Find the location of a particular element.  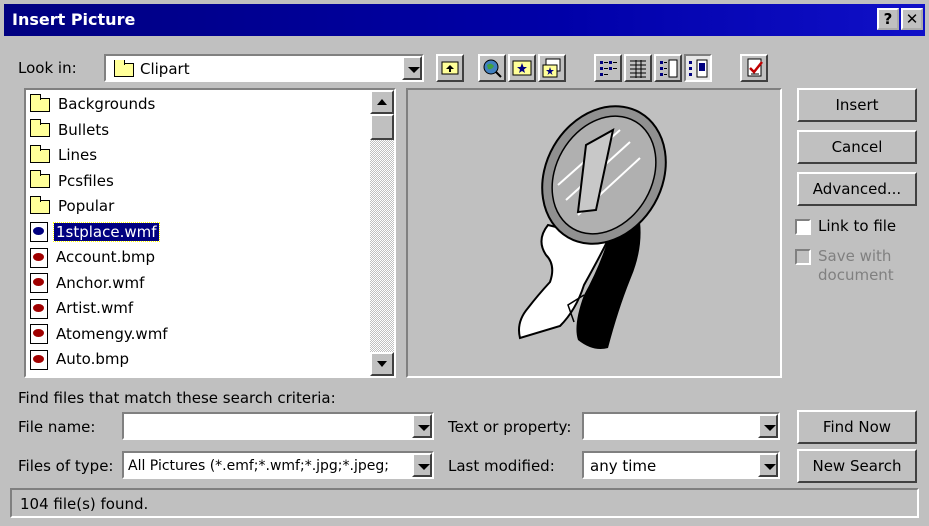

files-of-type-dropdown: All Pictures (*.emf;*.wmf;*.jpg;*.jpeg; is located at coordinates (278, 465).